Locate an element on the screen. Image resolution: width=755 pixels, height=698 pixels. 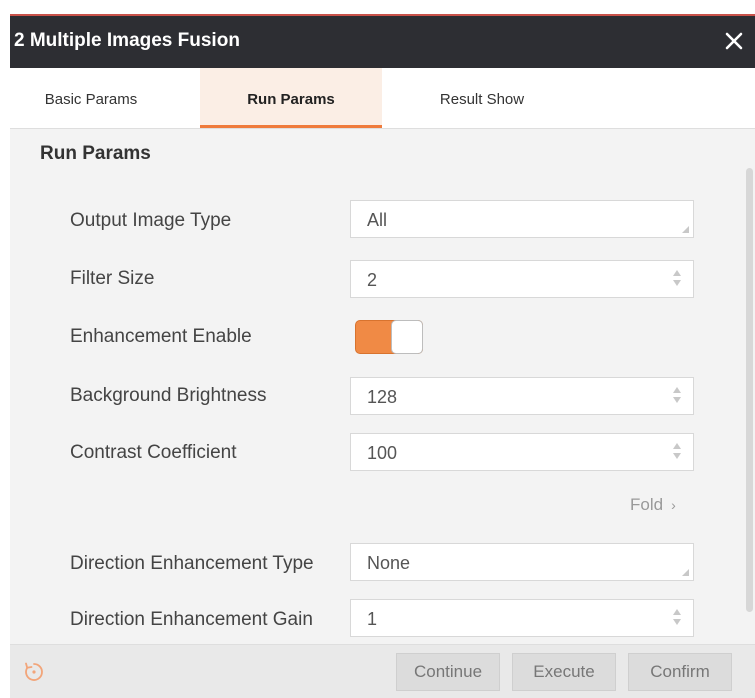
chevron-right-icon: › is located at coordinates (673, 505).